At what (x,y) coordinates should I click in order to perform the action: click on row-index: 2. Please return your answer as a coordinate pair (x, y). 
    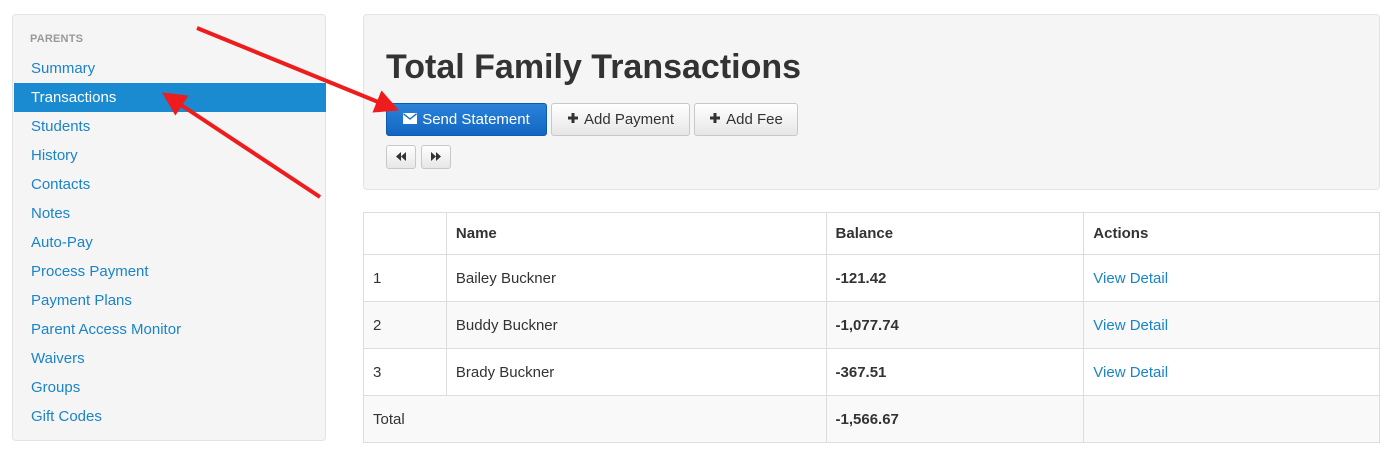
    Looking at the image, I should click on (405, 325).